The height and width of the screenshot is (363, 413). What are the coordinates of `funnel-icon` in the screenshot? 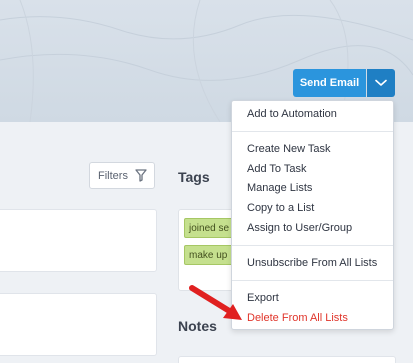 It's located at (141, 177).